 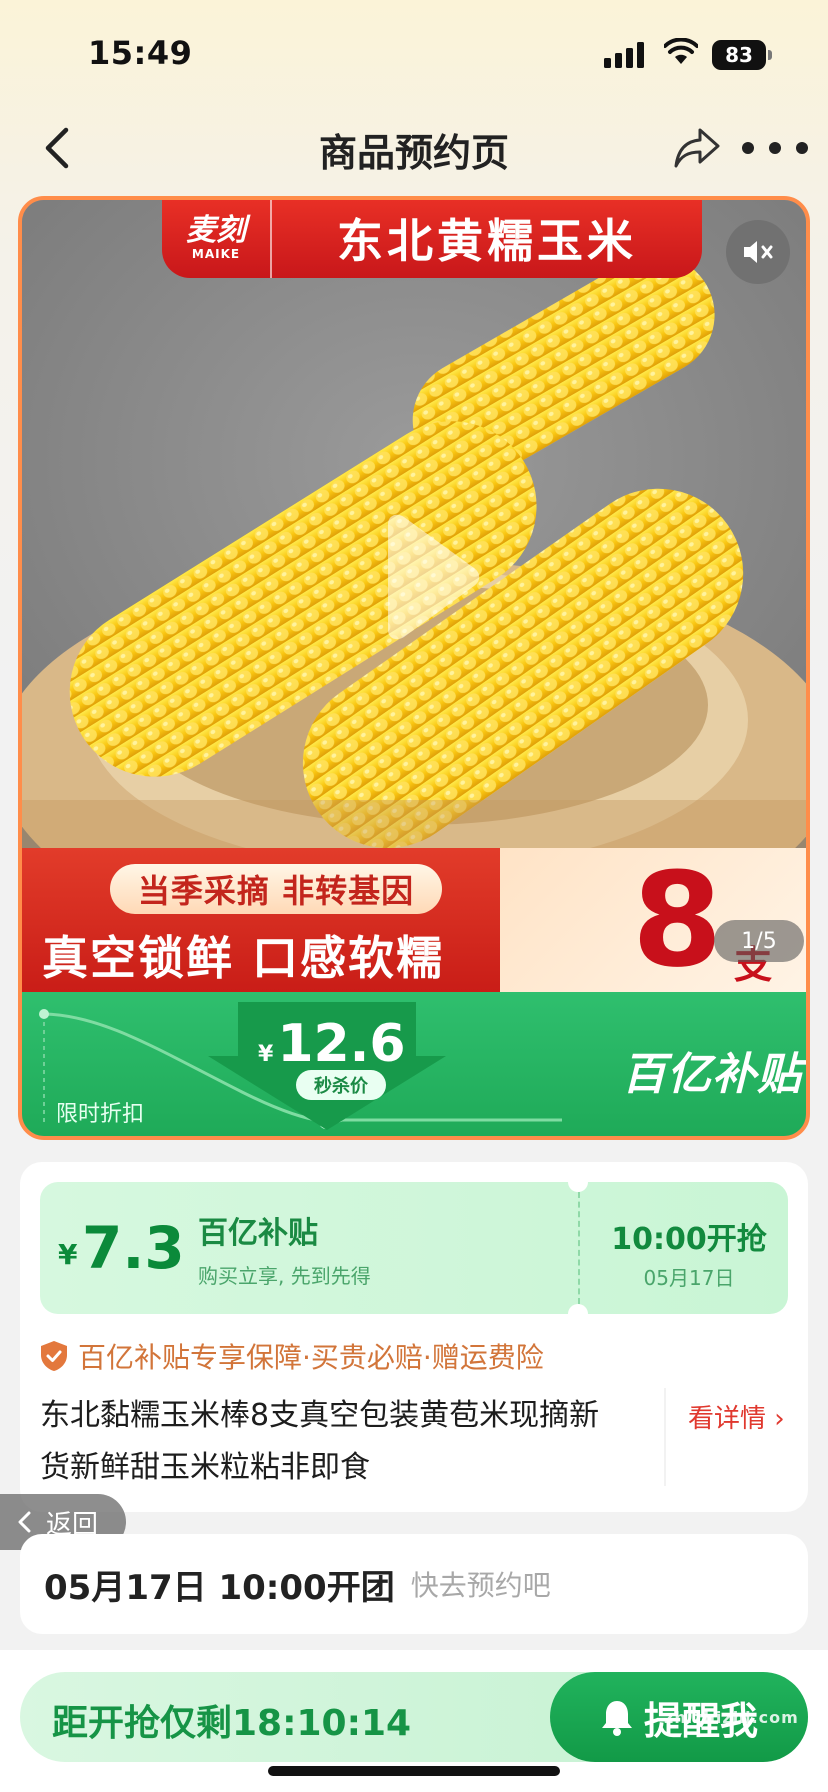 I want to click on promo-count: 8, so click(x=677, y=920).